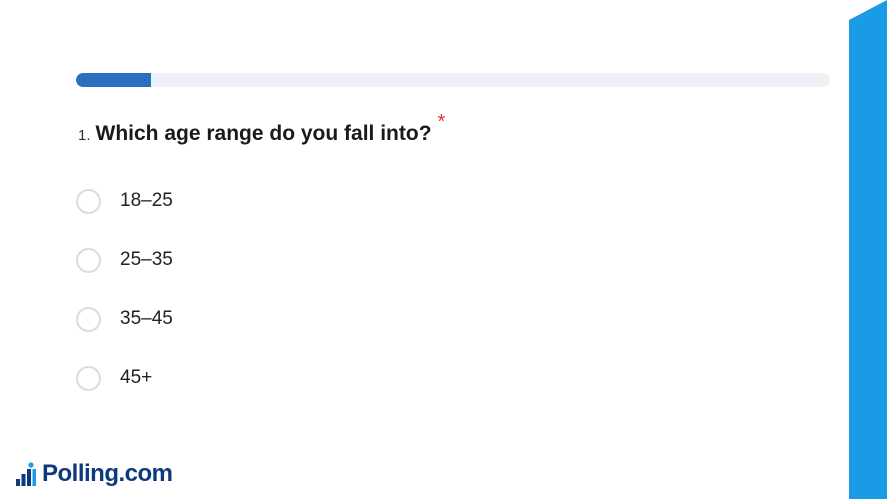 The width and height of the screenshot is (887, 499). Describe the element at coordinates (84, 135) in the screenshot. I see `question-number: 1.` at that location.